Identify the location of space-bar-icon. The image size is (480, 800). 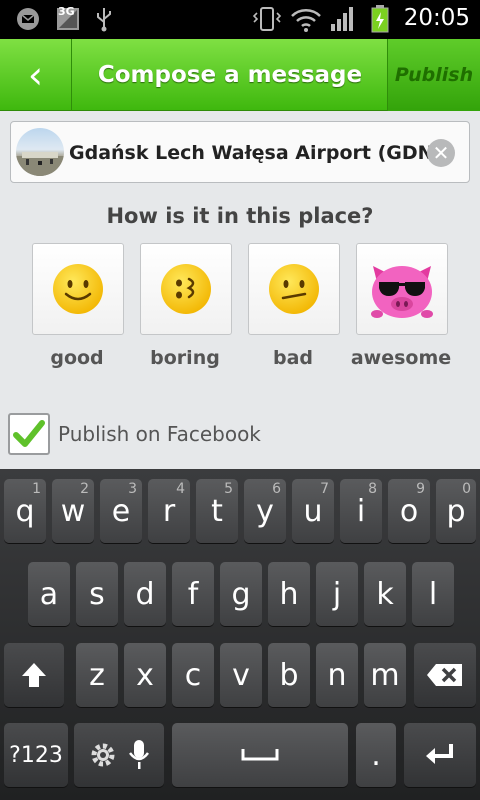
(260, 755).